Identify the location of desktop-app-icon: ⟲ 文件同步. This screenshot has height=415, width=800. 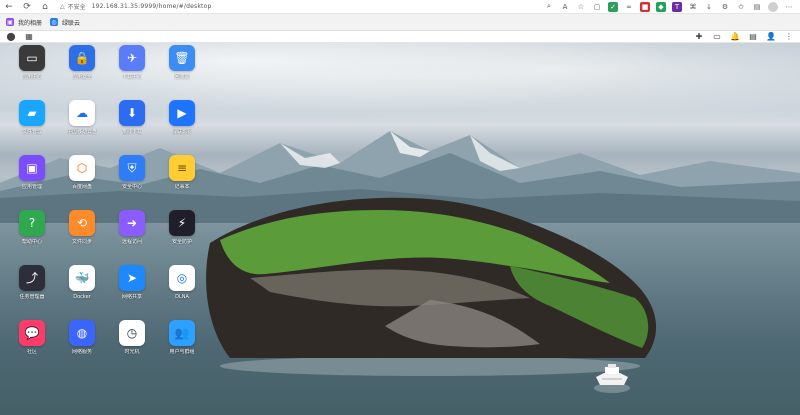
(82, 235).